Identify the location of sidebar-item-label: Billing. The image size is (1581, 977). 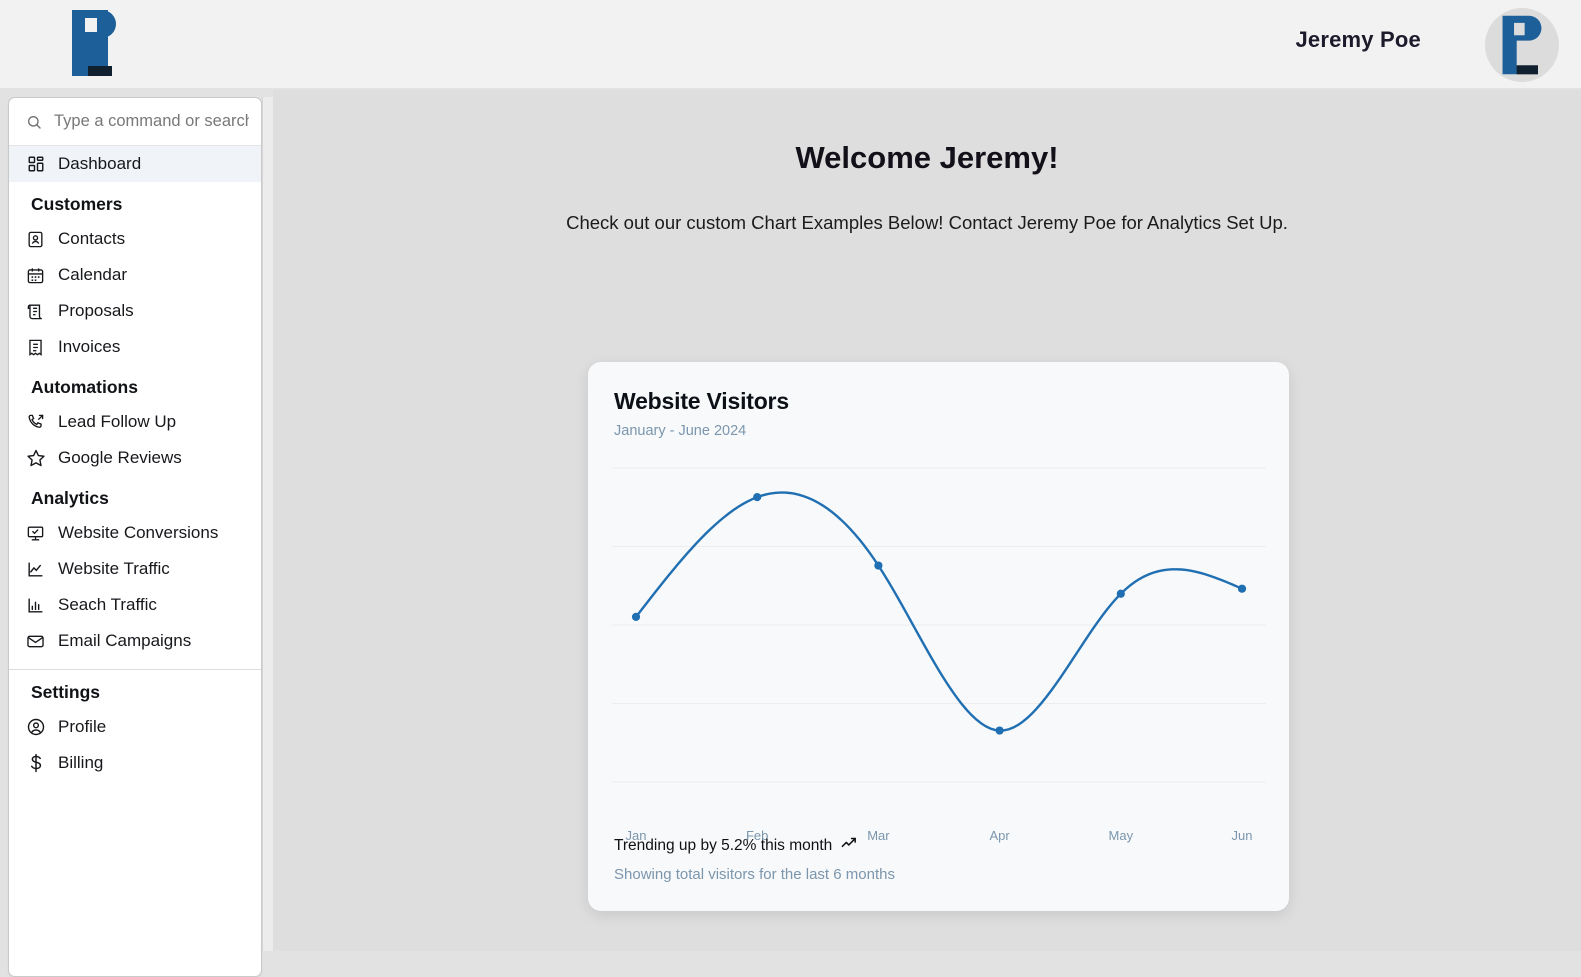
(81, 762).